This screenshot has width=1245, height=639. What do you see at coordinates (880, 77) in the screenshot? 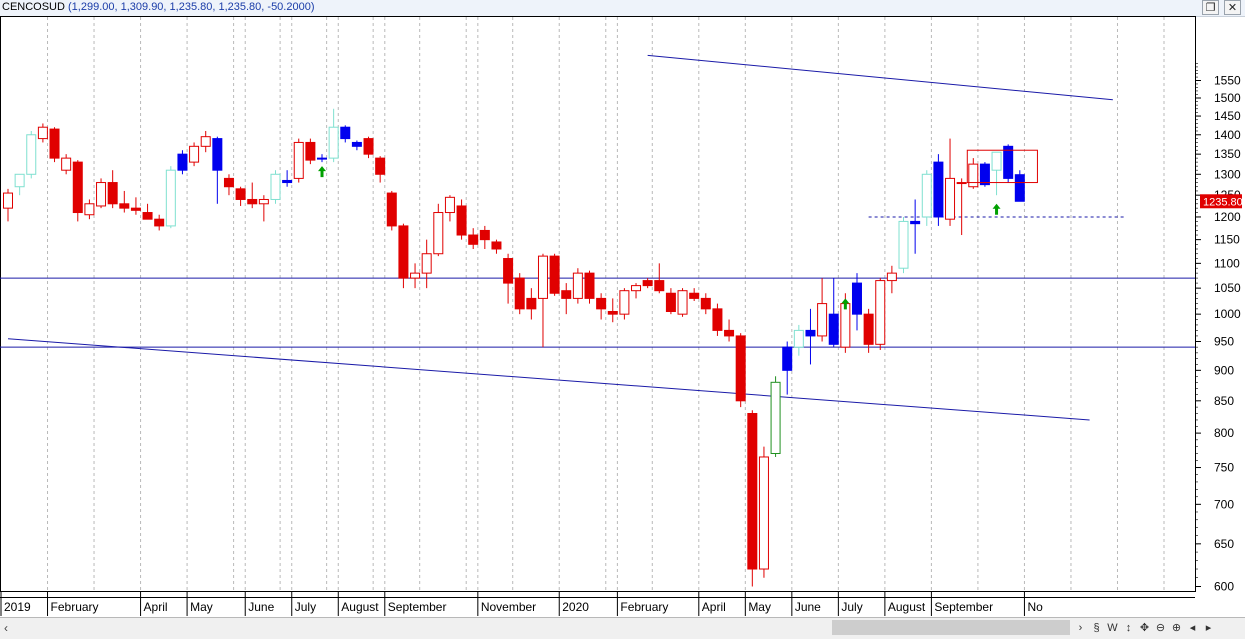
I see `trendline` at bounding box center [880, 77].